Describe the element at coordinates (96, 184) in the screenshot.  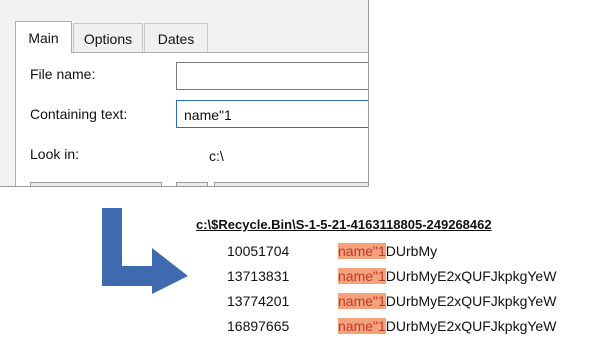
I see `hidden-dropdown-edge` at that location.